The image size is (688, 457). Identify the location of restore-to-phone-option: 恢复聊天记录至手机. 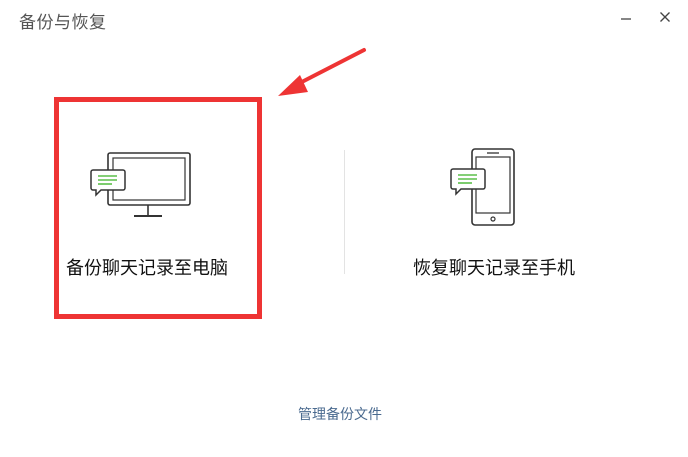
(500, 206).